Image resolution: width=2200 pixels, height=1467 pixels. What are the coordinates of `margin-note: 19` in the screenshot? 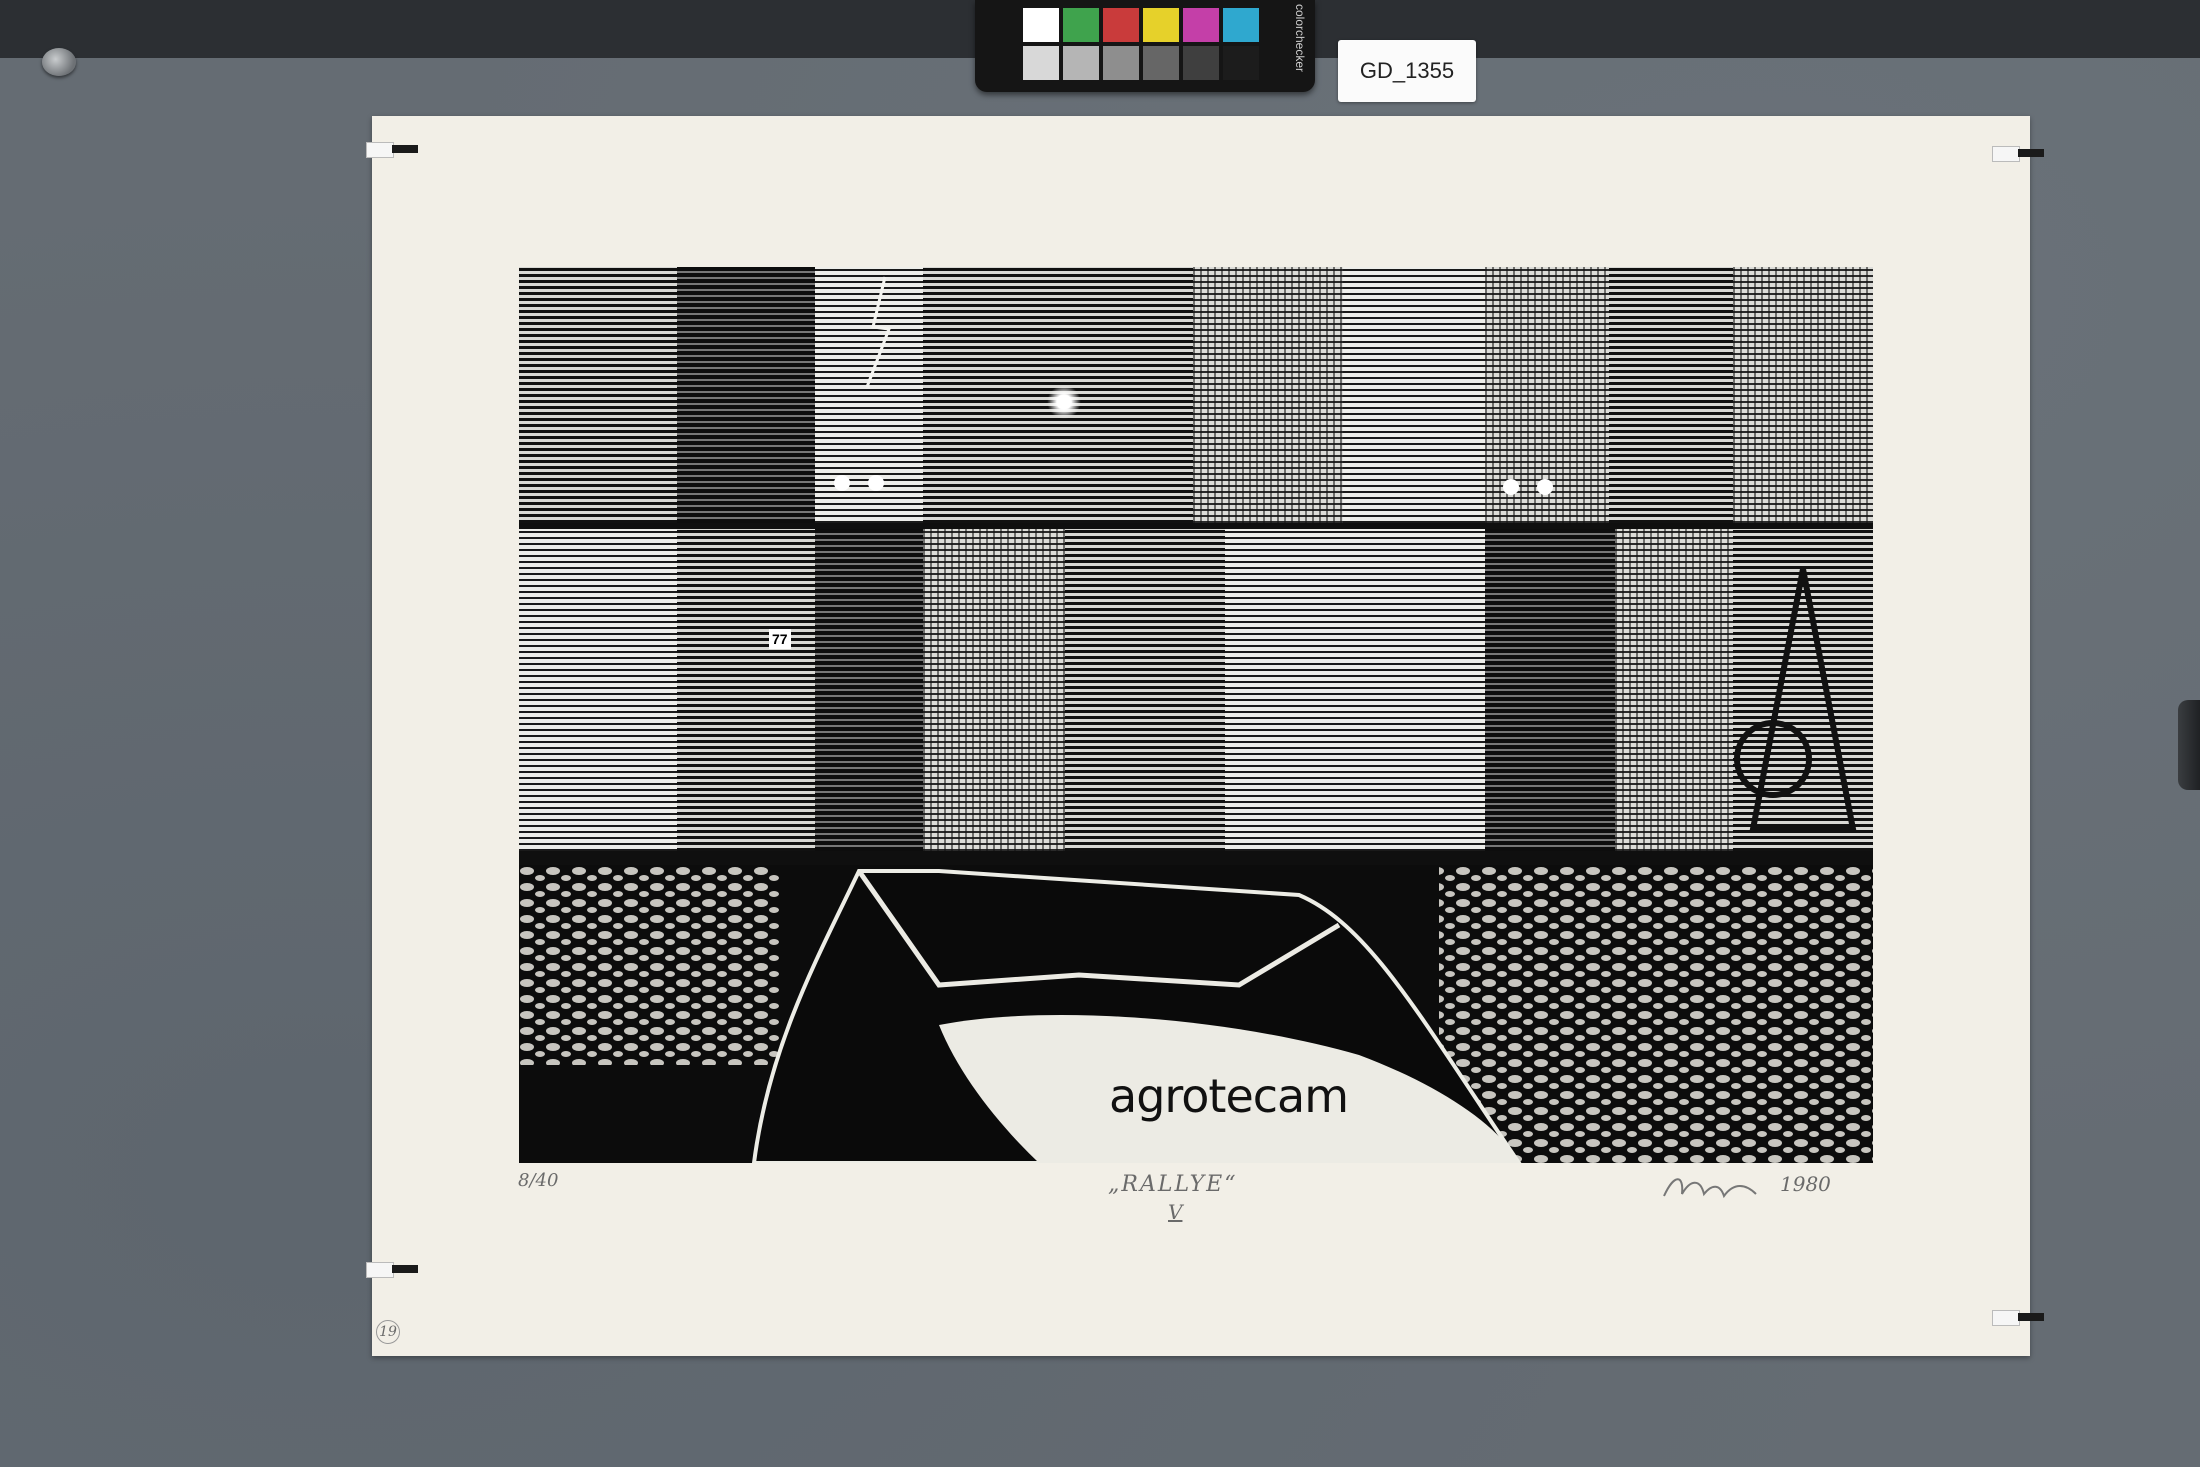 It's located at (388, 1332).